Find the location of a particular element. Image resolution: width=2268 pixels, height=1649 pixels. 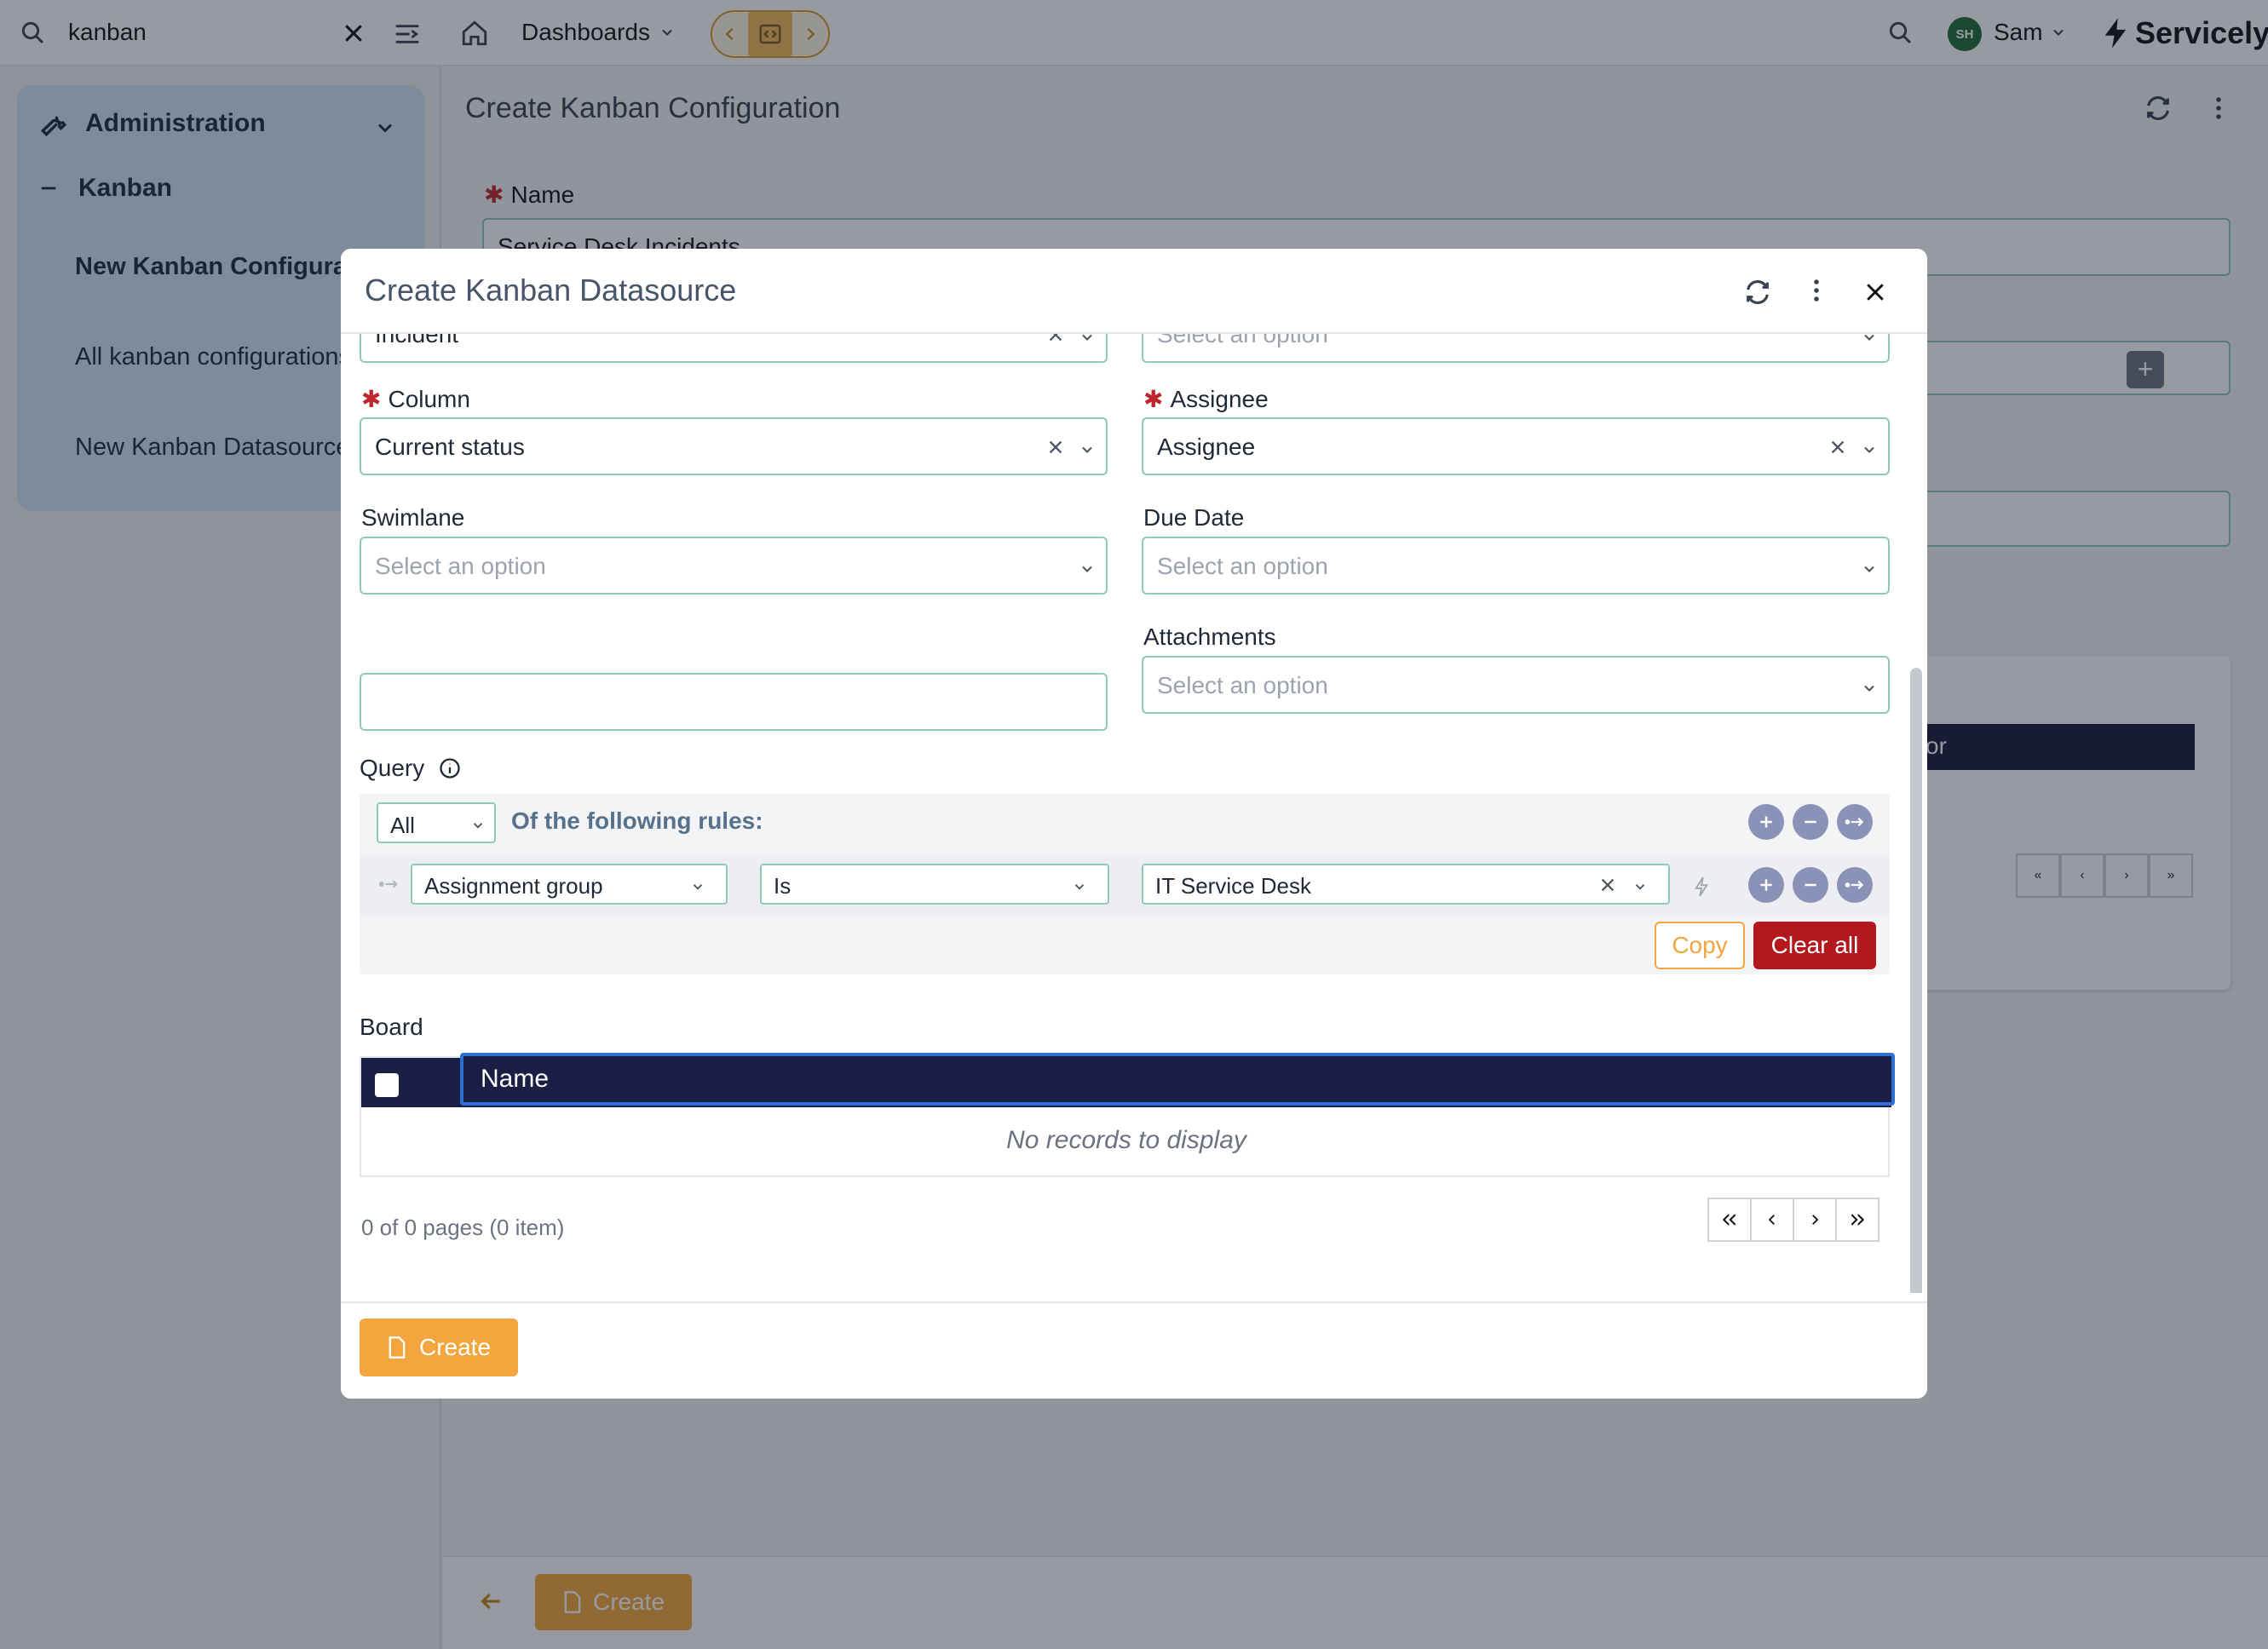

create-button: Create is located at coordinates (439, 1347).